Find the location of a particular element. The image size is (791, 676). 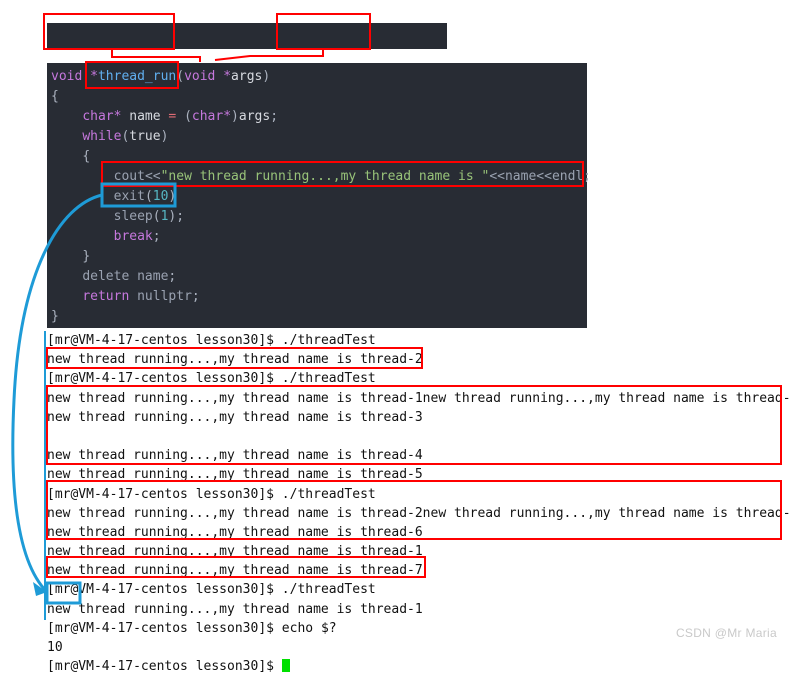

terminal-cursor is located at coordinates (285, 666).